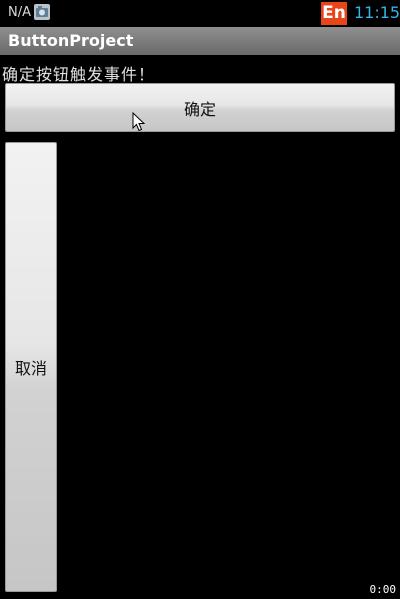  I want to click on recording-timer: 0:00, so click(382, 589).